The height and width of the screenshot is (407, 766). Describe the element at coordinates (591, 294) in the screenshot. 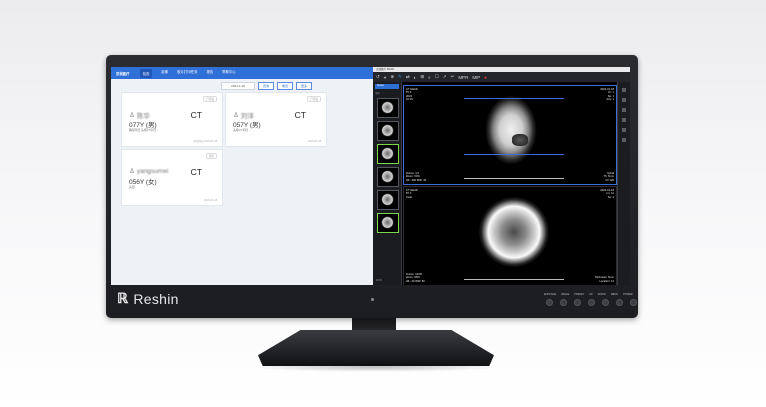

I see `control-label: UP` at that location.